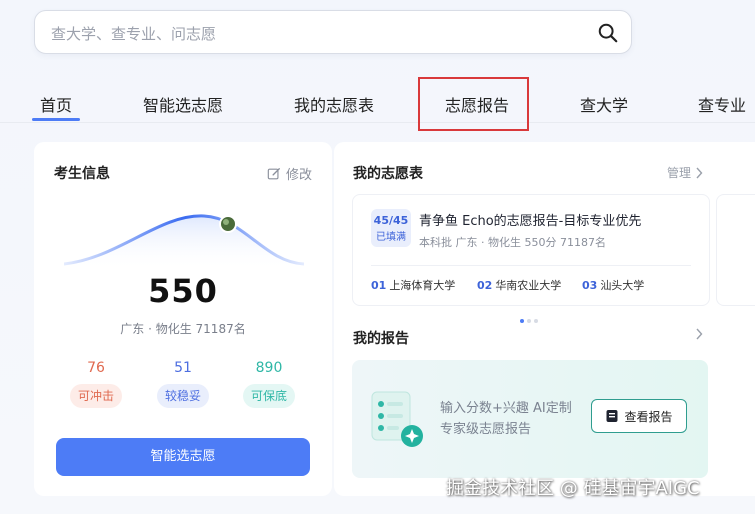 This screenshot has height=514, width=755. I want to click on report-description: 输入分数+兴趣 AI定制专家级志愿报告, so click(506, 419).